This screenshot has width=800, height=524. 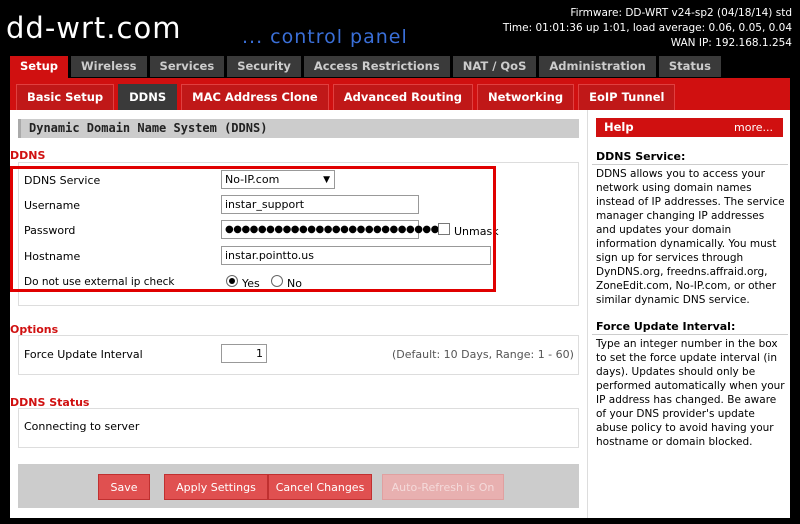 What do you see at coordinates (124, 487) in the screenshot?
I see `save-button: Save` at bounding box center [124, 487].